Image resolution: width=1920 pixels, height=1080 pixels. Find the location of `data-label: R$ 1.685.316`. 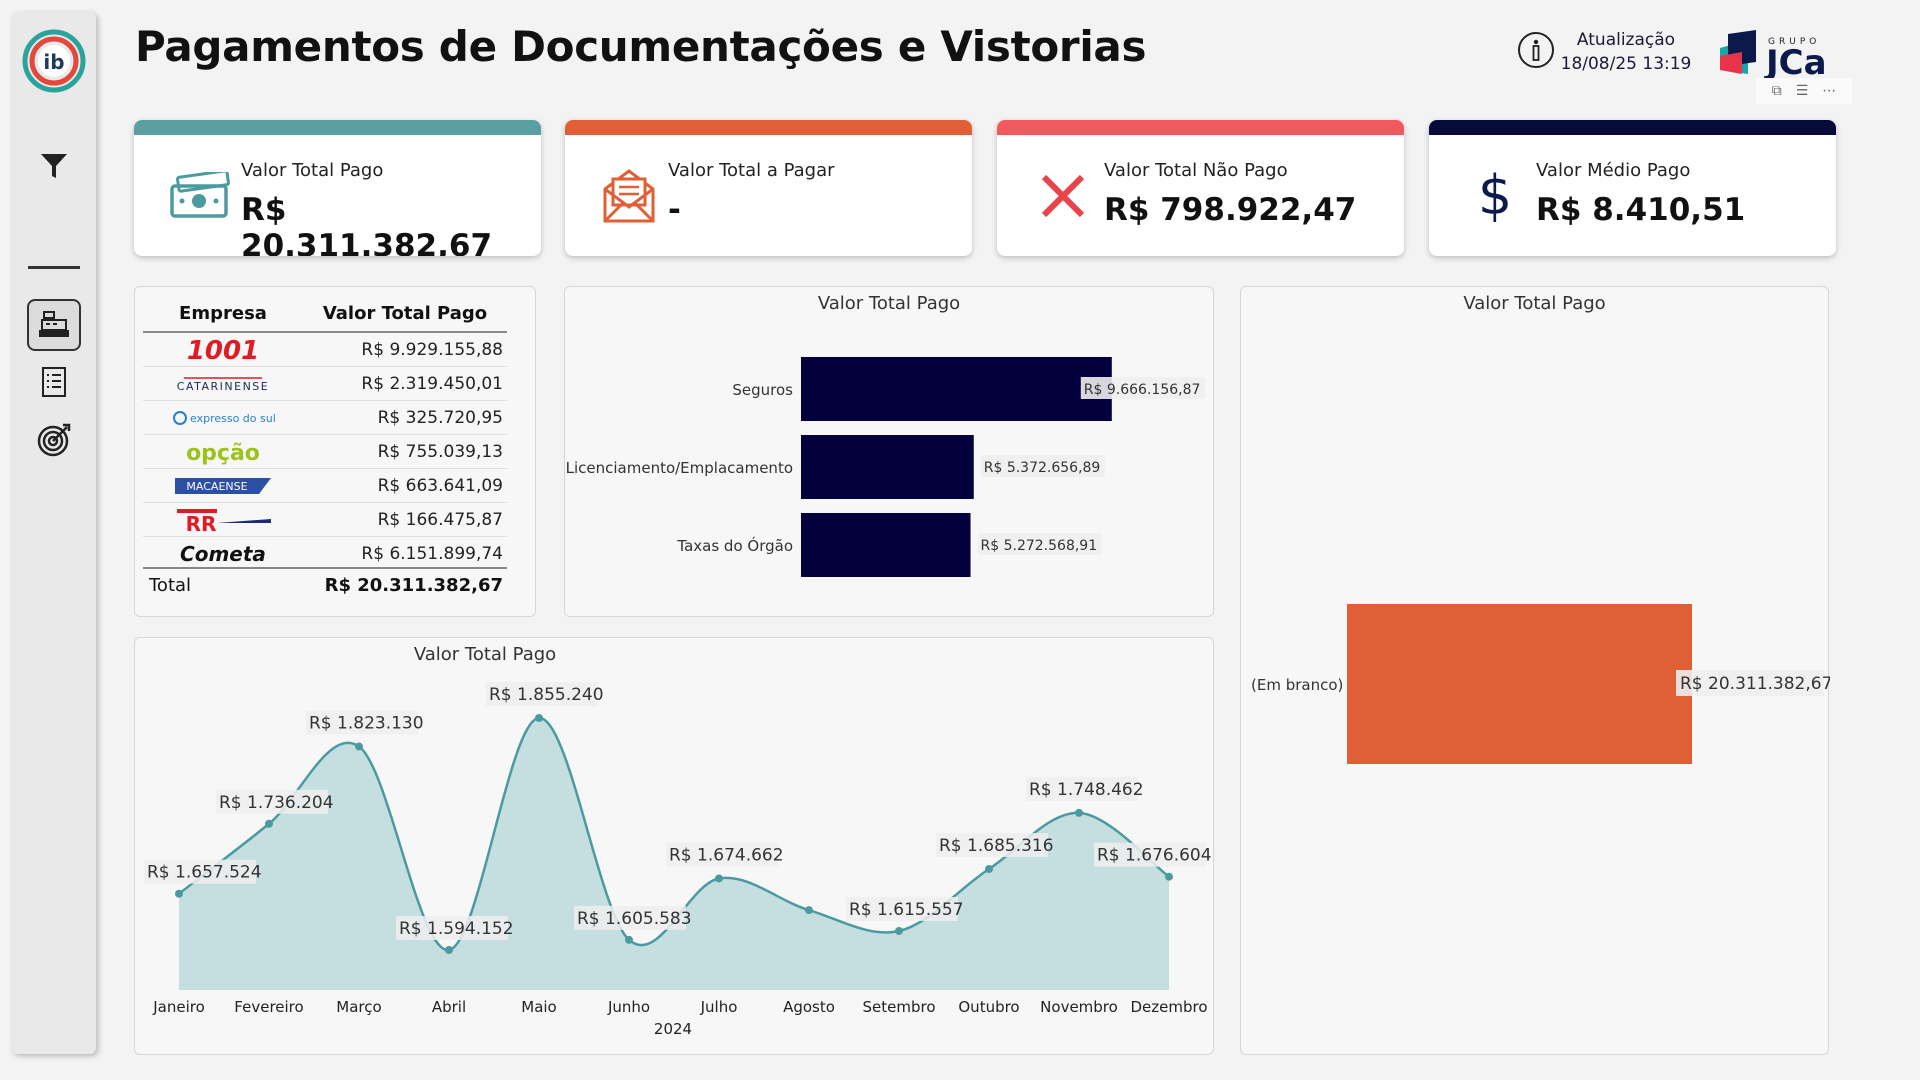

data-label: R$ 1.685.316 is located at coordinates (996, 846).